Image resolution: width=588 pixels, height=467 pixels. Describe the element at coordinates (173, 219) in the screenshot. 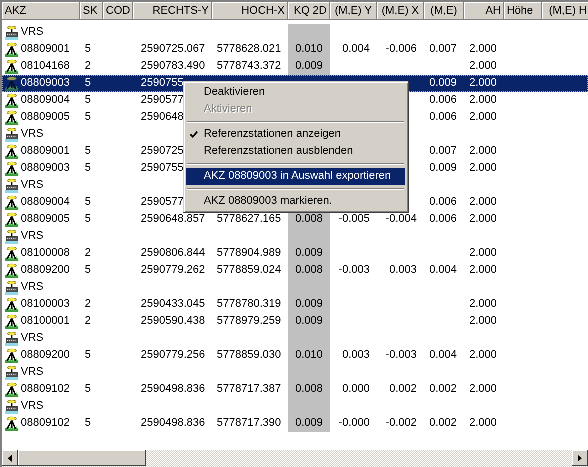

I see `table-cell: 2590648.857` at that location.